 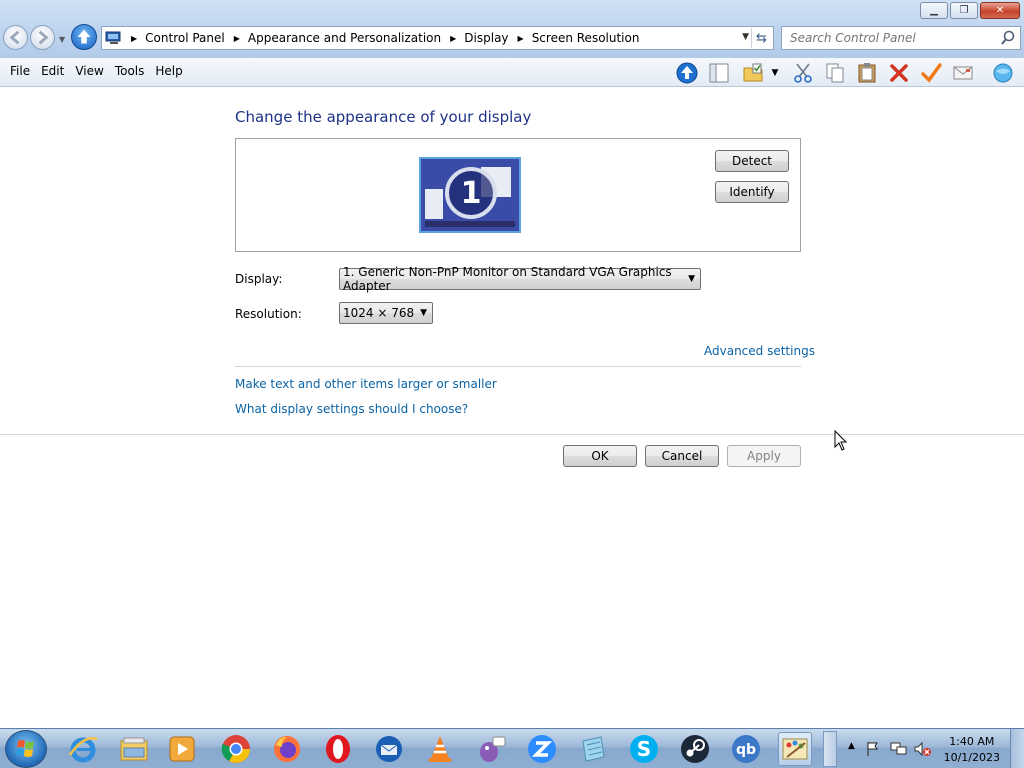 I want to click on taskbar-steam, so click(x=695, y=749).